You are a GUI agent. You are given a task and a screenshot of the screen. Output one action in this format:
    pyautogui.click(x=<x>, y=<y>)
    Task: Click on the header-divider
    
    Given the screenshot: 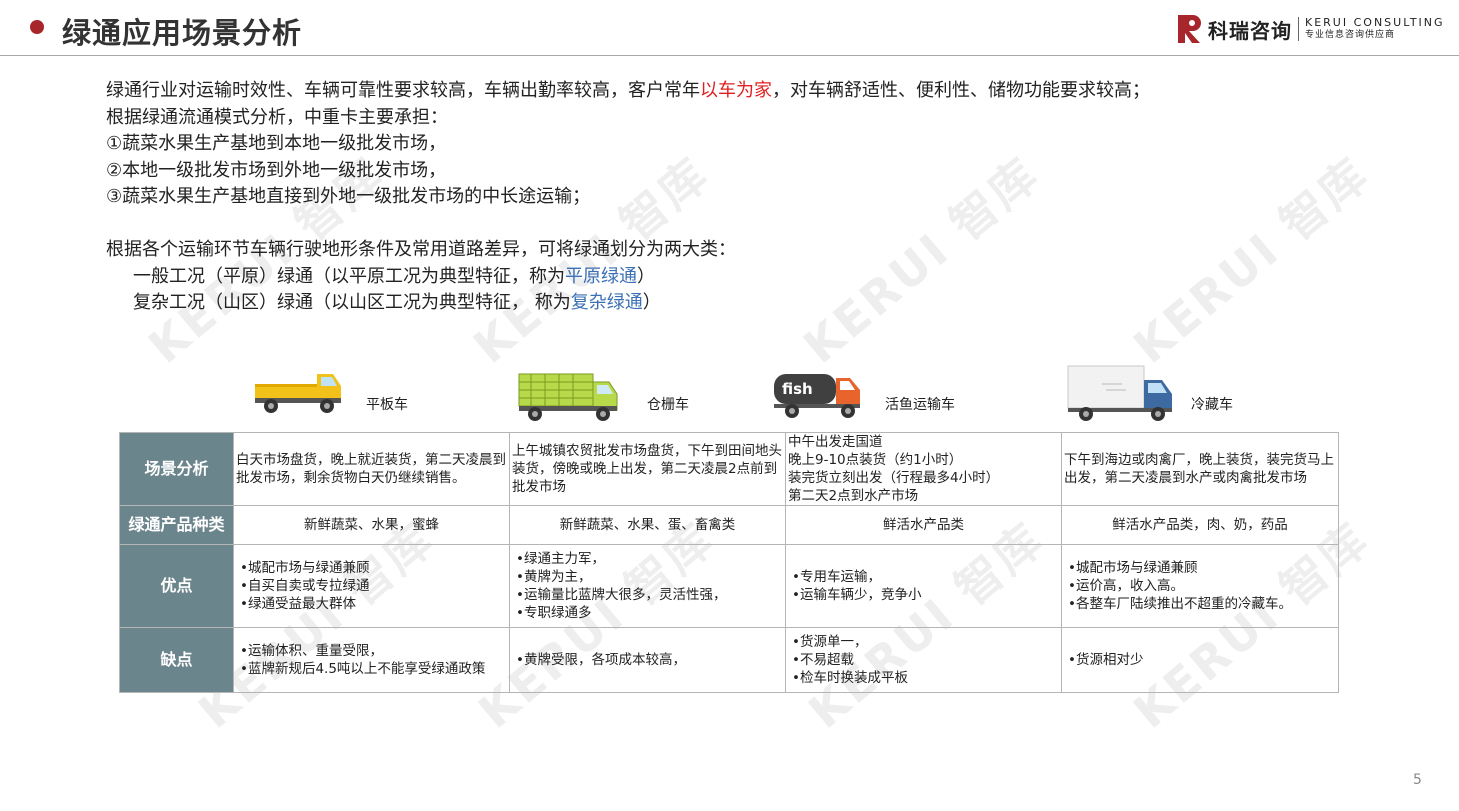 What is the action you would take?
    pyautogui.click(x=729, y=55)
    